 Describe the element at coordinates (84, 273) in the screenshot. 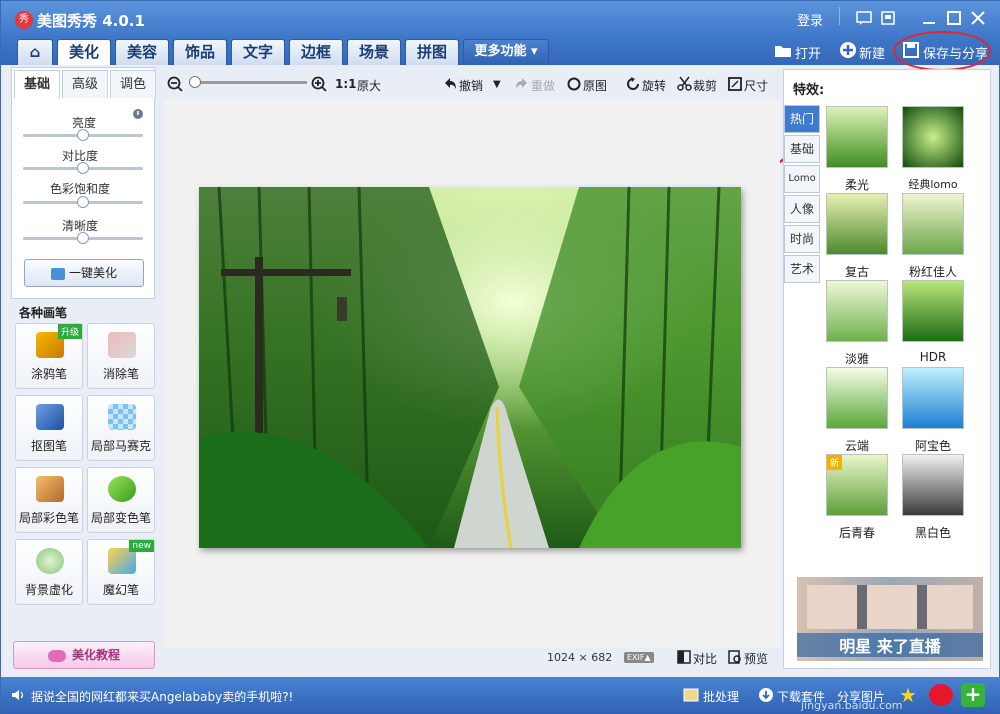

I see `one-click-beautify-button: 一键美化` at that location.